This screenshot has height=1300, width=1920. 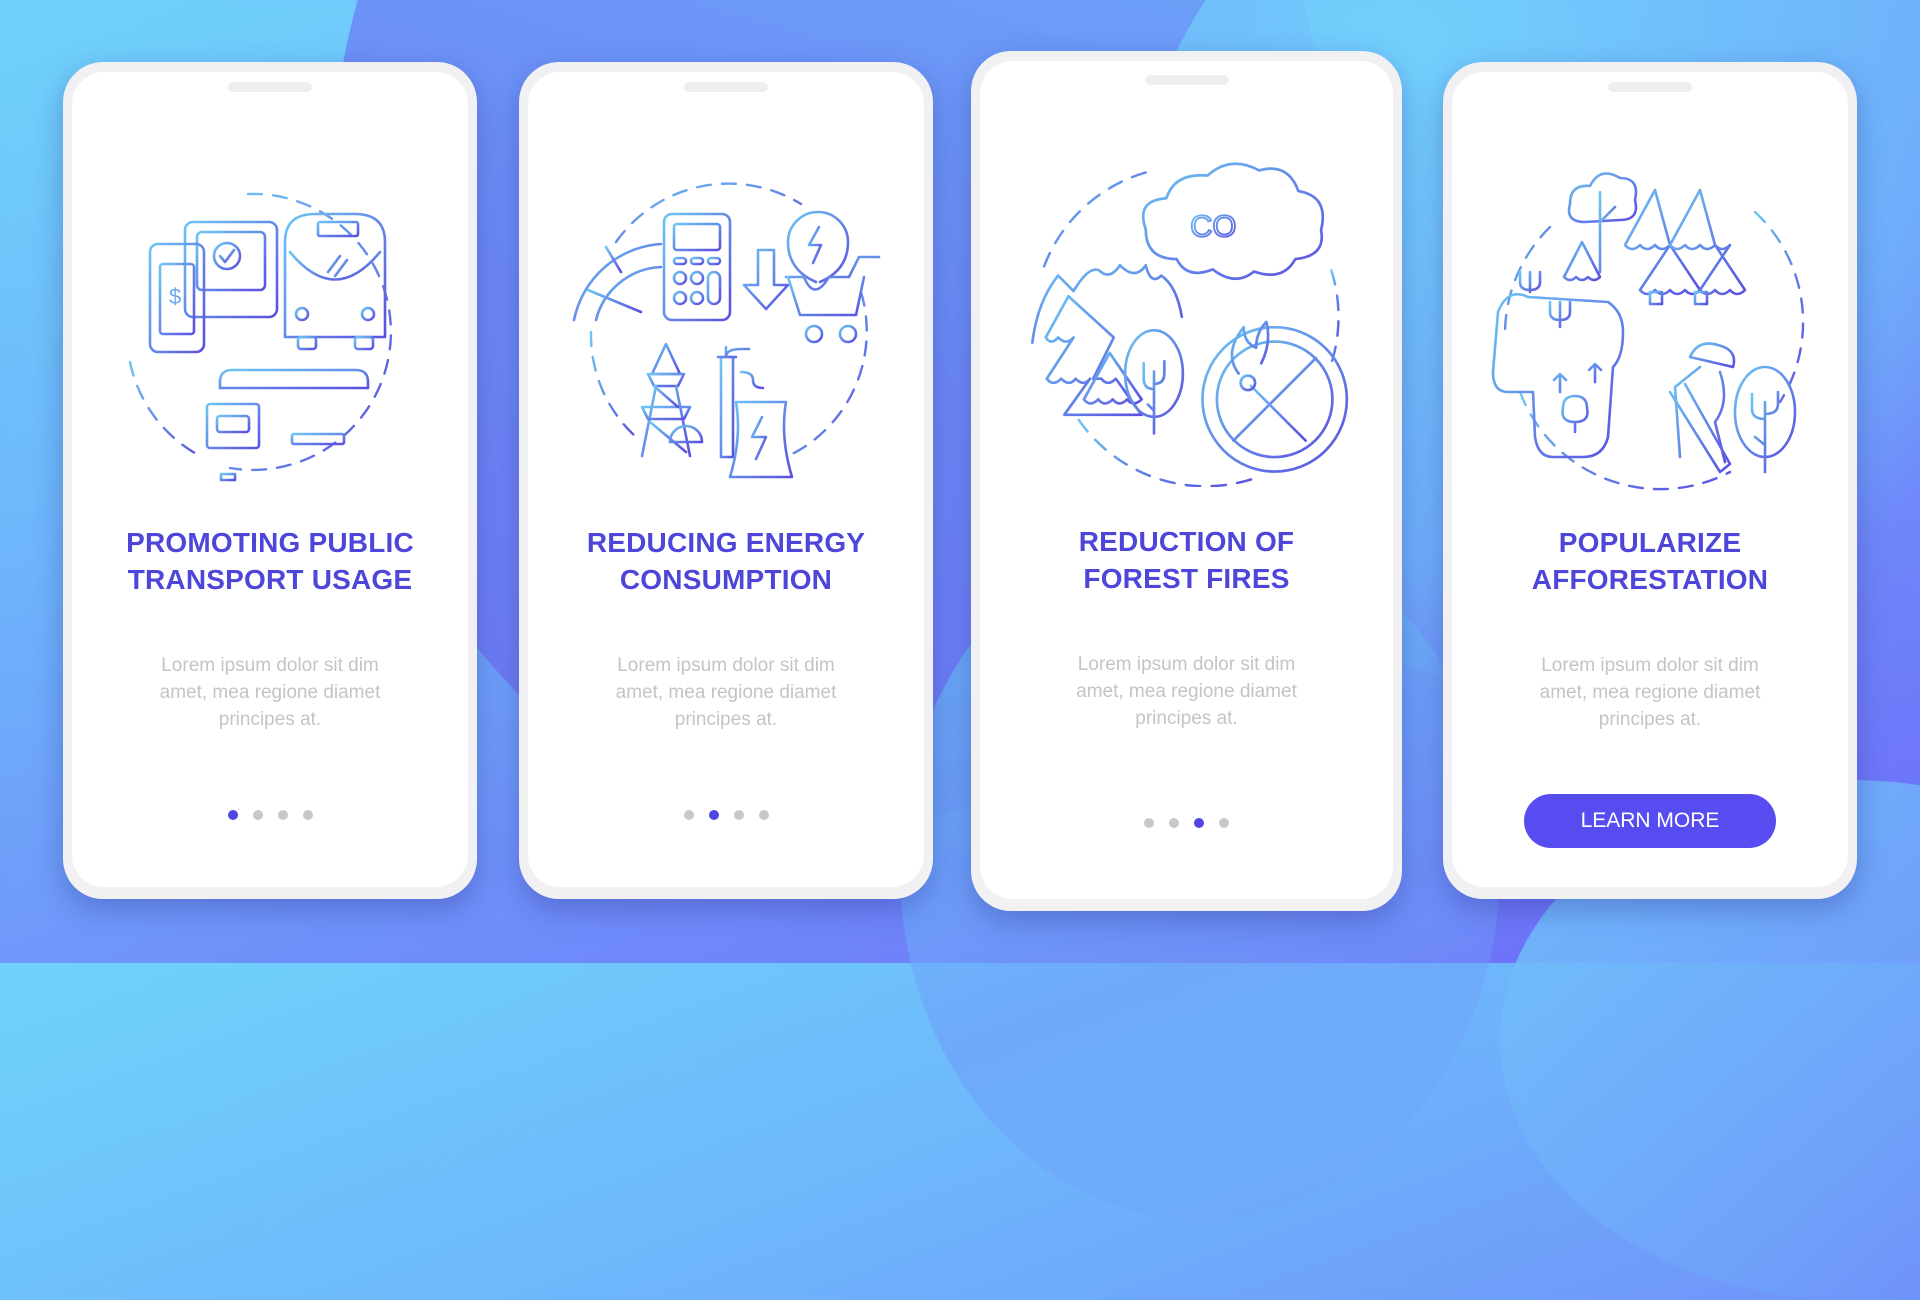 I want to click on learn-more-button: LEARN MORE, so click(x=1650, y=821).